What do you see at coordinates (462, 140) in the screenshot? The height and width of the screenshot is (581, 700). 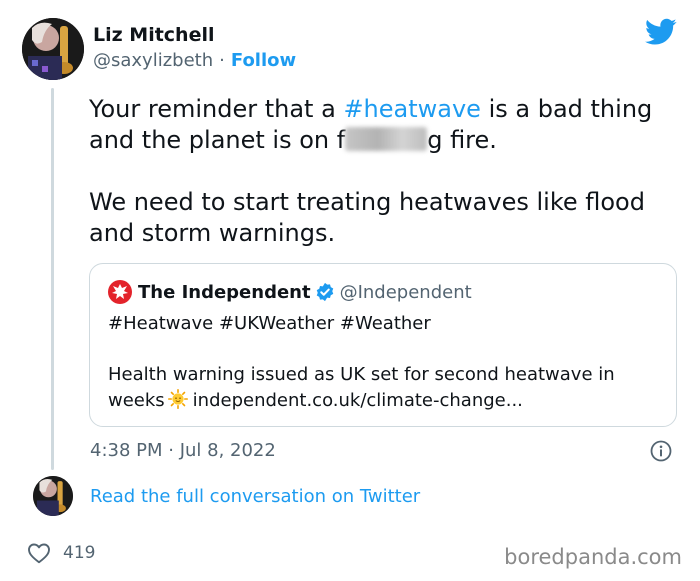 I see `tweet-text-part: g fire.` at bounding box center [462, 140].